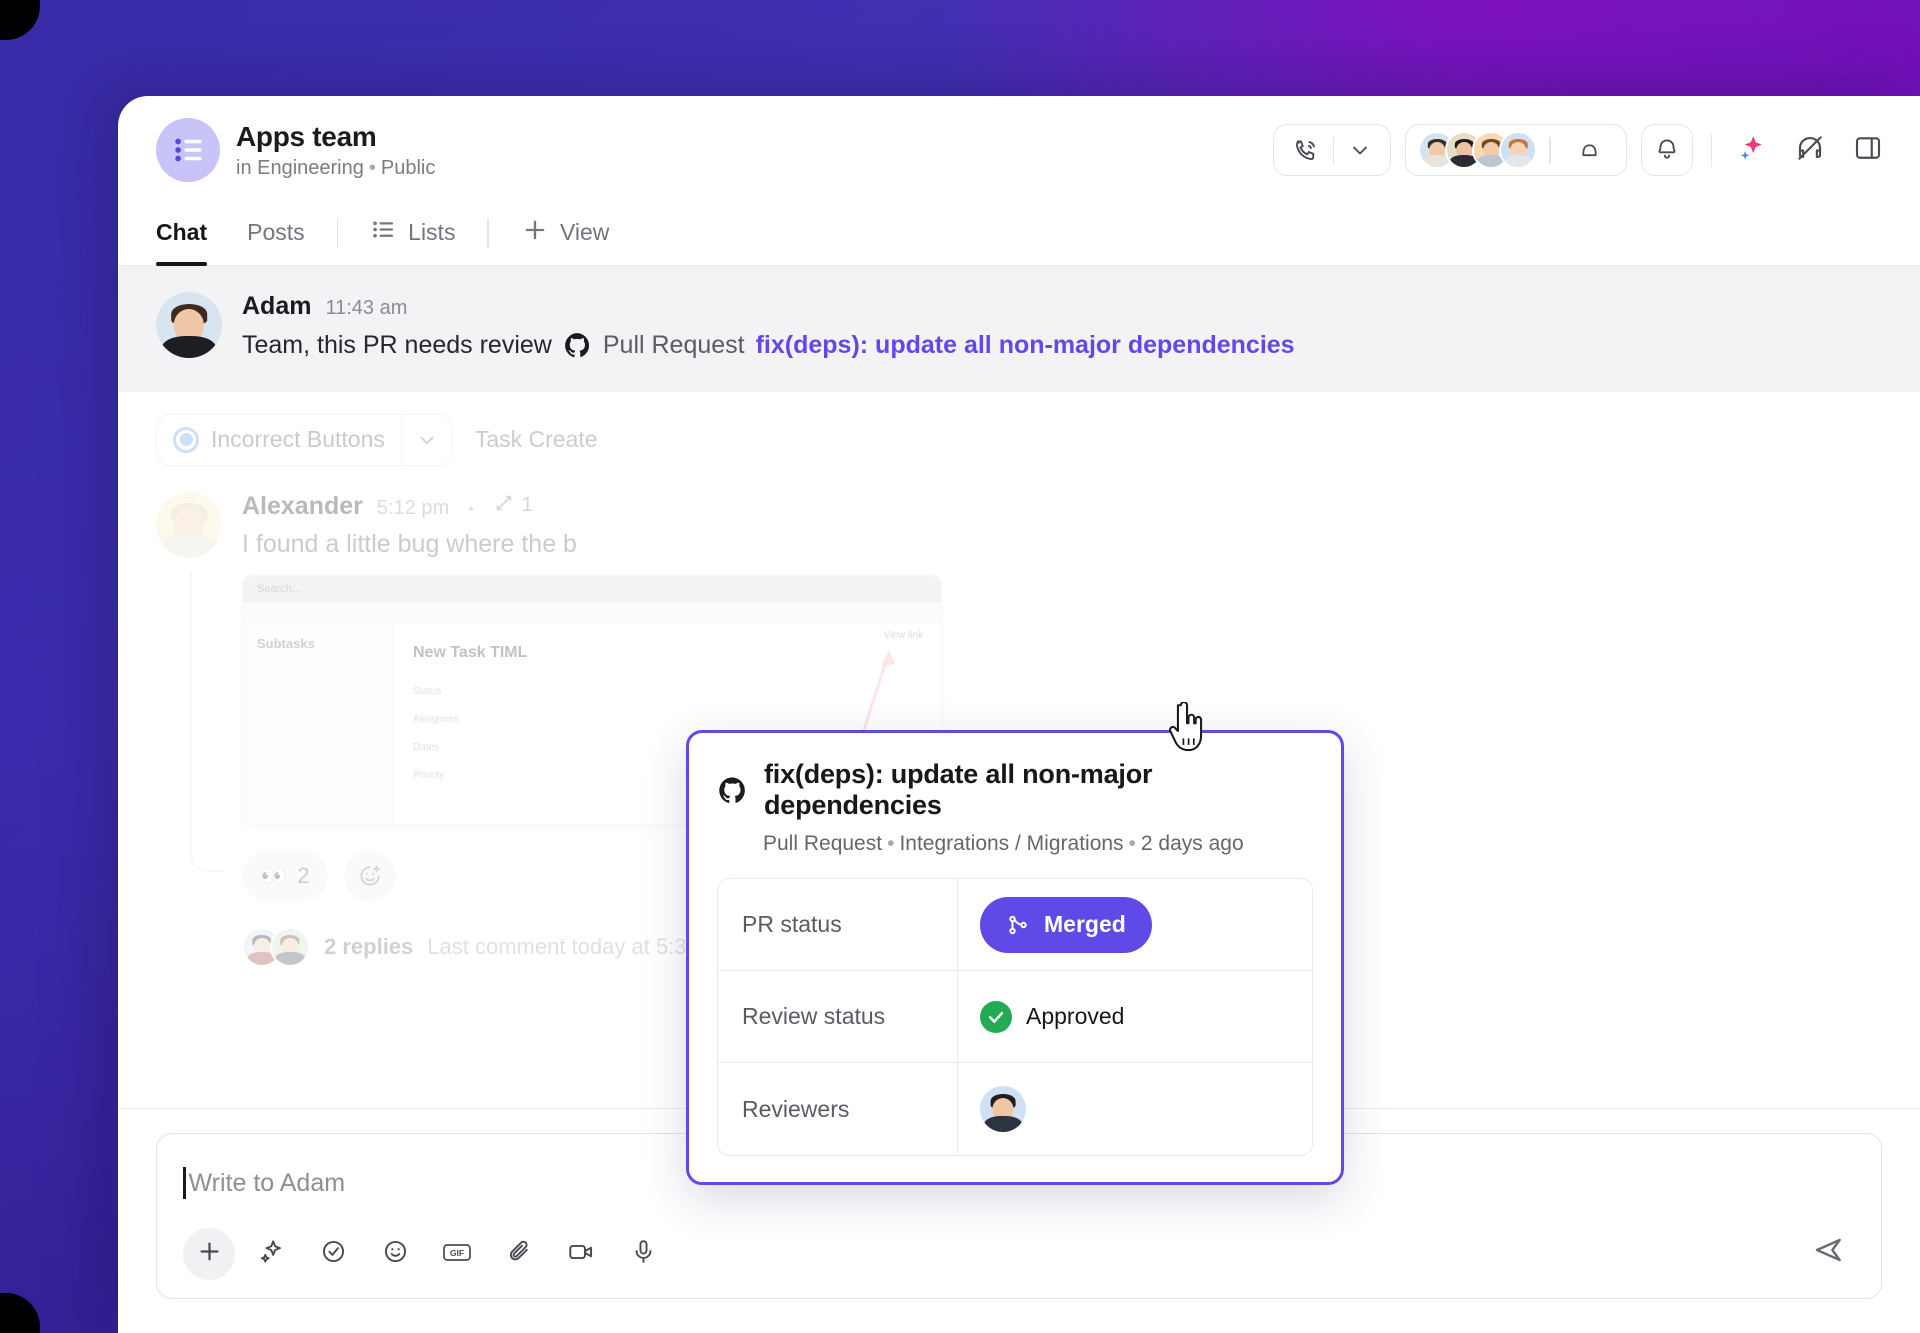 The width and height of the screenshot is (1920, 1333). What do you see at coordinates (1019, 1254) in the screenshot?
I see `composer-toolbar: GIF` at bounding box center [1019, 1254].